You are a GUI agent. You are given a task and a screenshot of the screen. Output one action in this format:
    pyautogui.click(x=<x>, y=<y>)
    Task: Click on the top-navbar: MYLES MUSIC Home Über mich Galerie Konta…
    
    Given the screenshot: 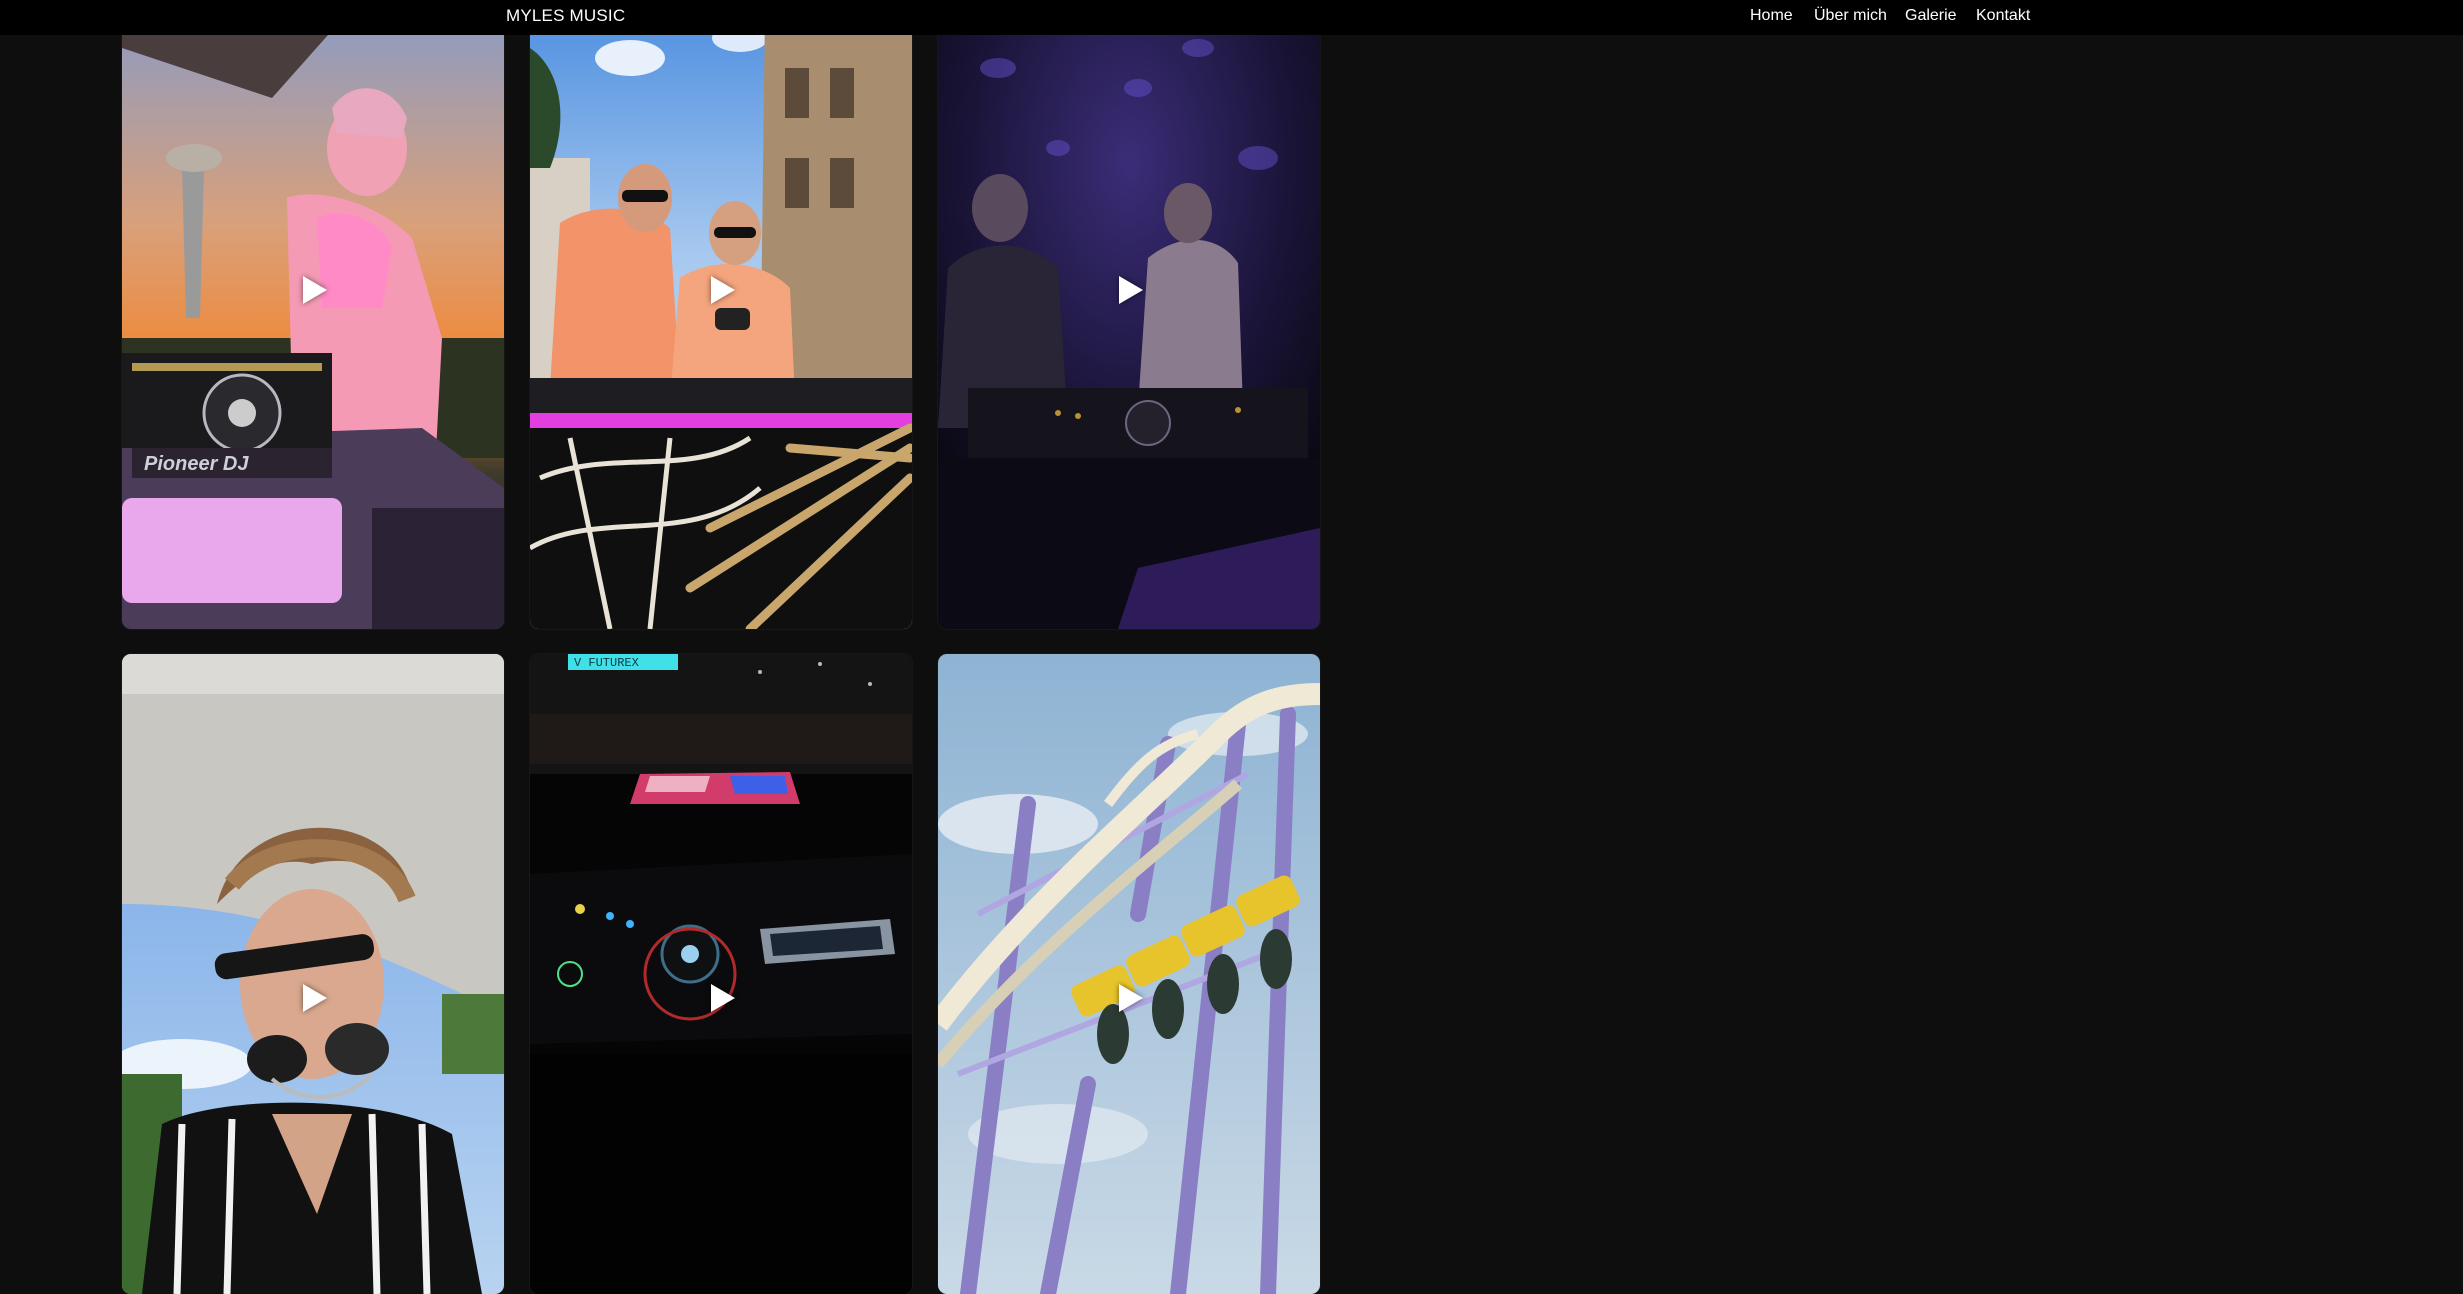 What is the action you would take?
    pyautogui.click(x=1231, y=17)
    